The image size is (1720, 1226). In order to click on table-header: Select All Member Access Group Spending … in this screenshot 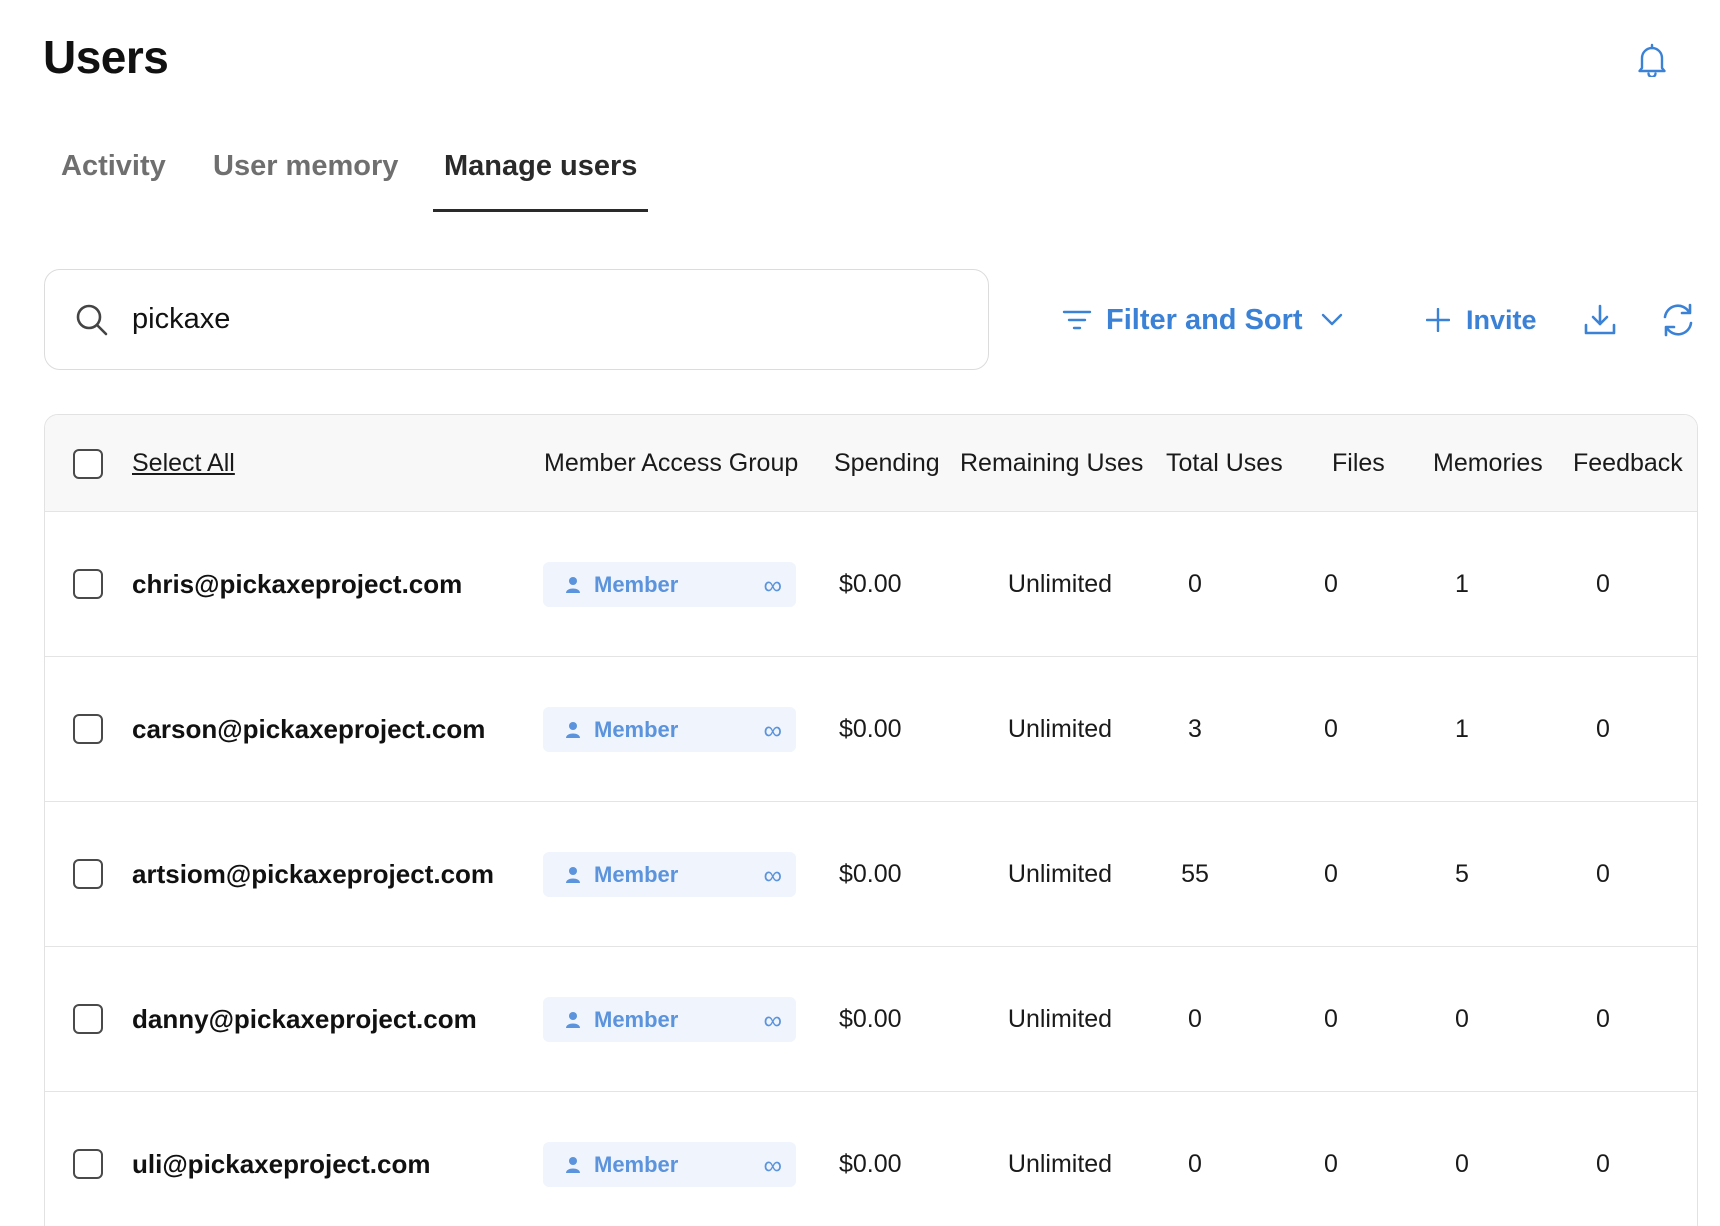, I will do `click(871, 463)`.